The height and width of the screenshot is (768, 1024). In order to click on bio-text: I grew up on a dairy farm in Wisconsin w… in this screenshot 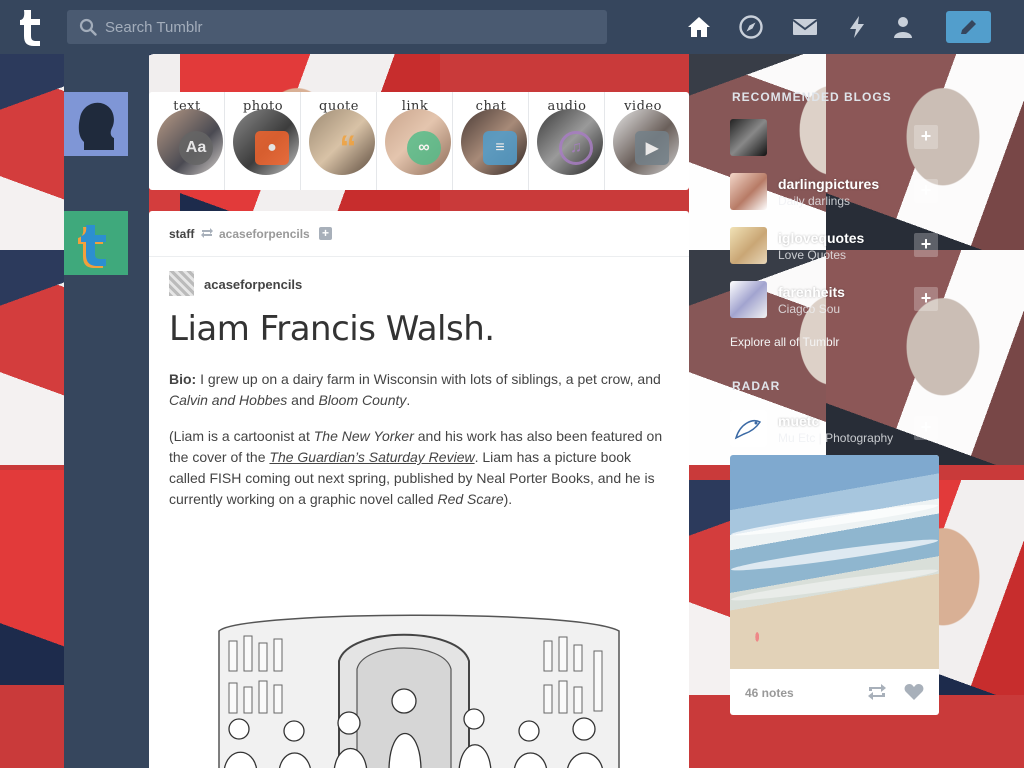, I will do `click(428, 379)`.